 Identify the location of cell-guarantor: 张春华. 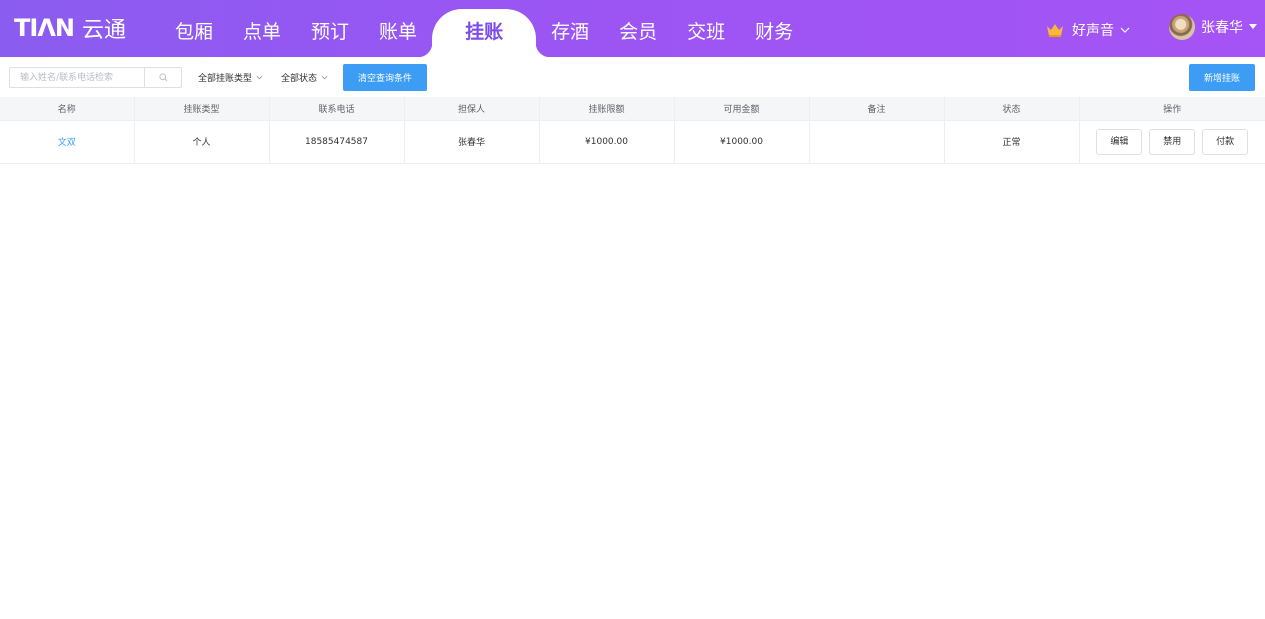
(472, 142).